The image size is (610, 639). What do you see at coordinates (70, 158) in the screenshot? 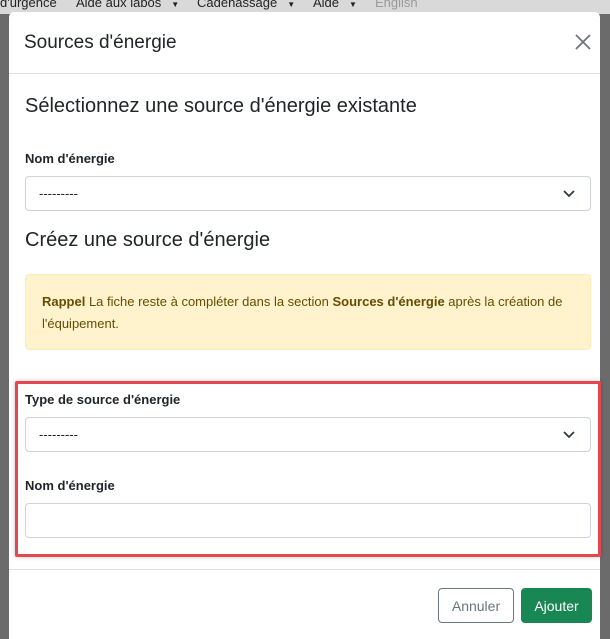
I see `existing-name-label: Nom d'énergie` at bounding box center [70, 158].